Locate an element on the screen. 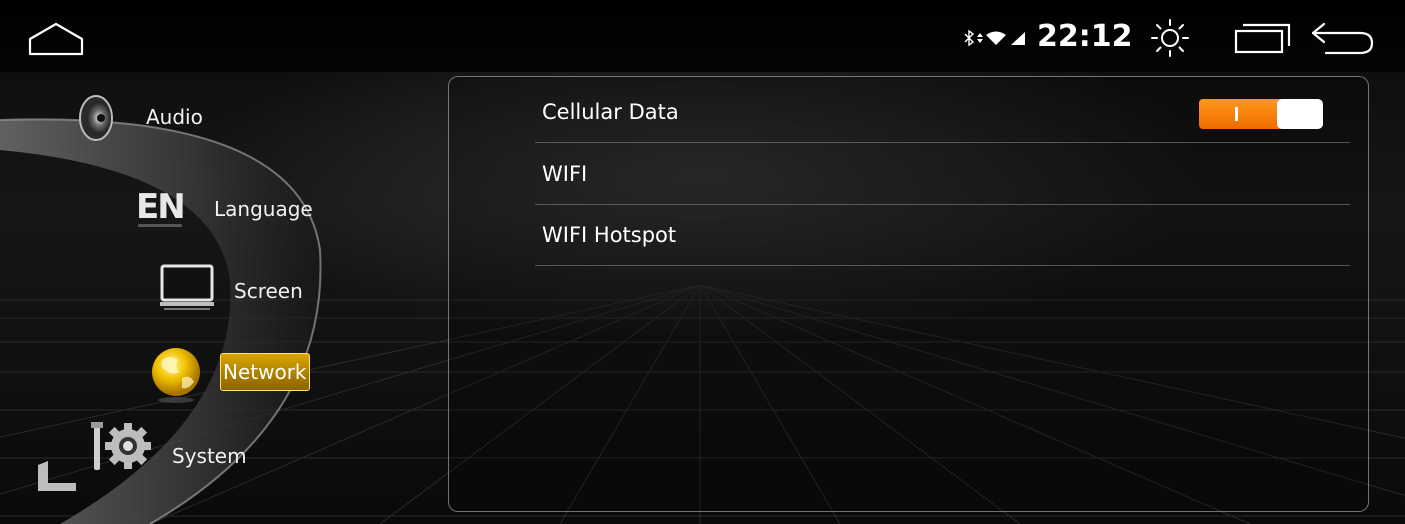 The image size is (1405, 524). data-activity-icon is located at coordinates (980, 38).